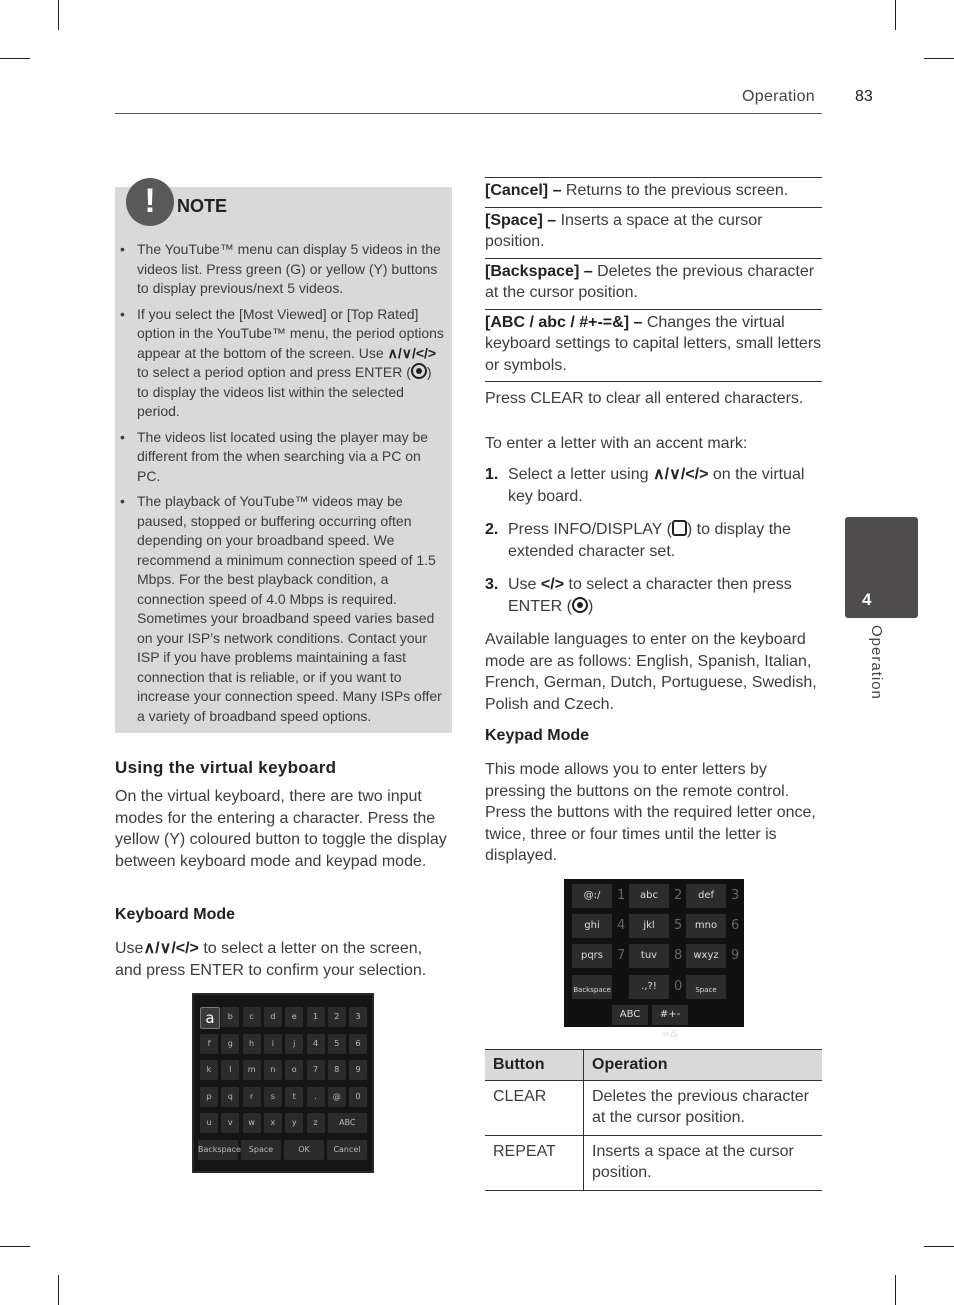 This screenshot has width=954, height=1305. I want to click on keyboard-key: 7, so click(315, 1070).